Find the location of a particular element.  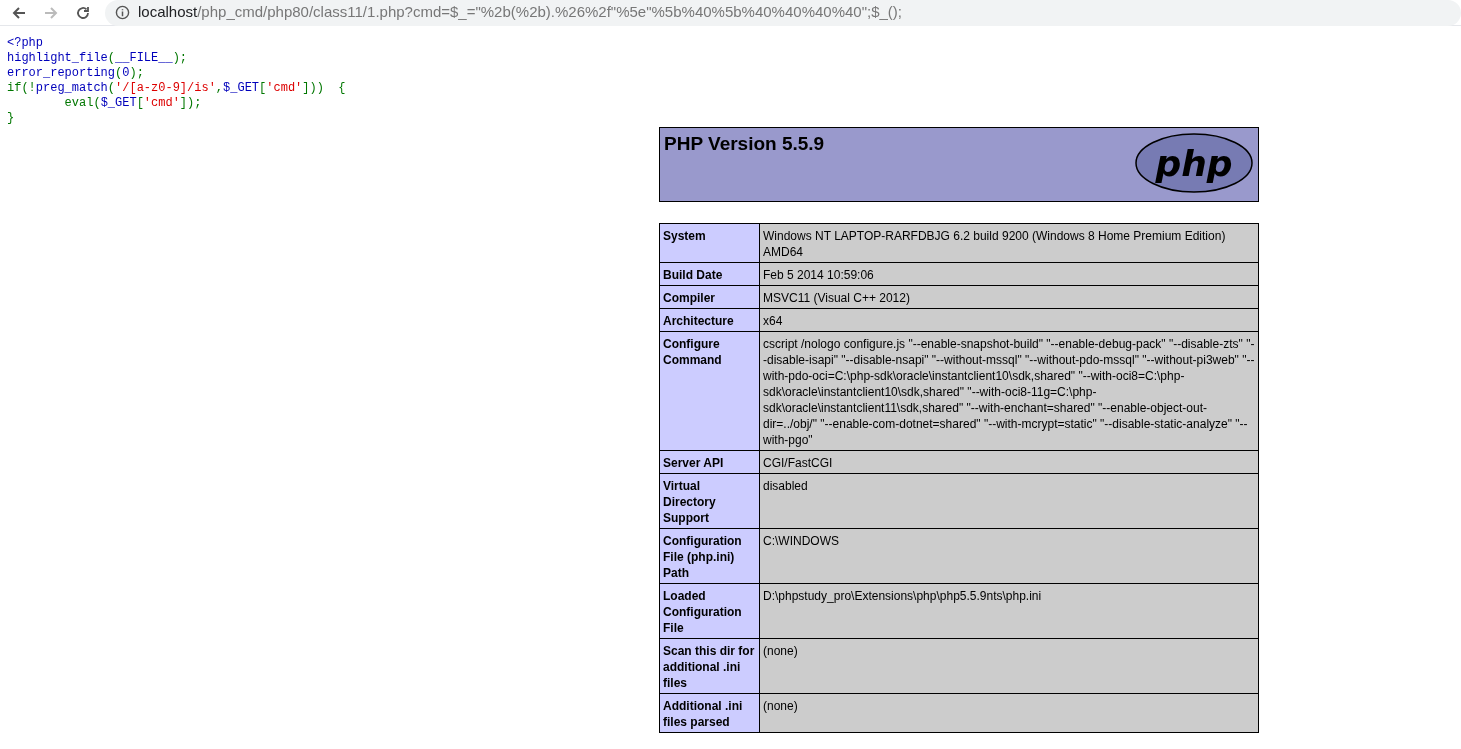

url-text: localhost/php_cmd/php80/class11/1.php?cmd=$_="%2b(%2b).%26%2f"%5e"%5b%40%5b%40%40%40%40";$_(); is located at coordinates (520, 12).